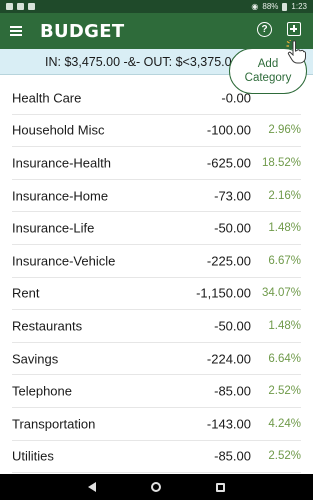 The image size is (320, 500). What do you see at coordinates (58, 130) in the screenshot?
I see `category-name: Household Misc` at bounding box center [58, 130].